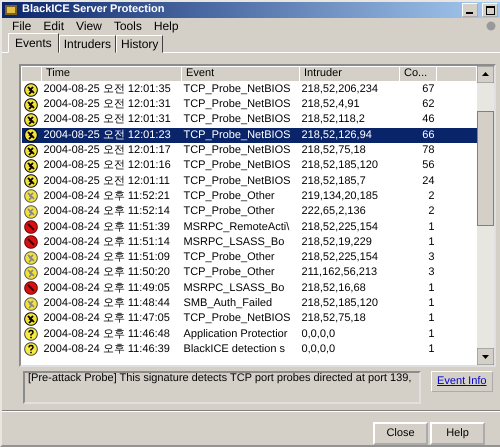 The image size is (500, 447). I want to click on table-row: 2004-08-24 오후 11:51:14 MSRPC_LSASS_Bo 218,52,19,229 1, so click(249, 242).